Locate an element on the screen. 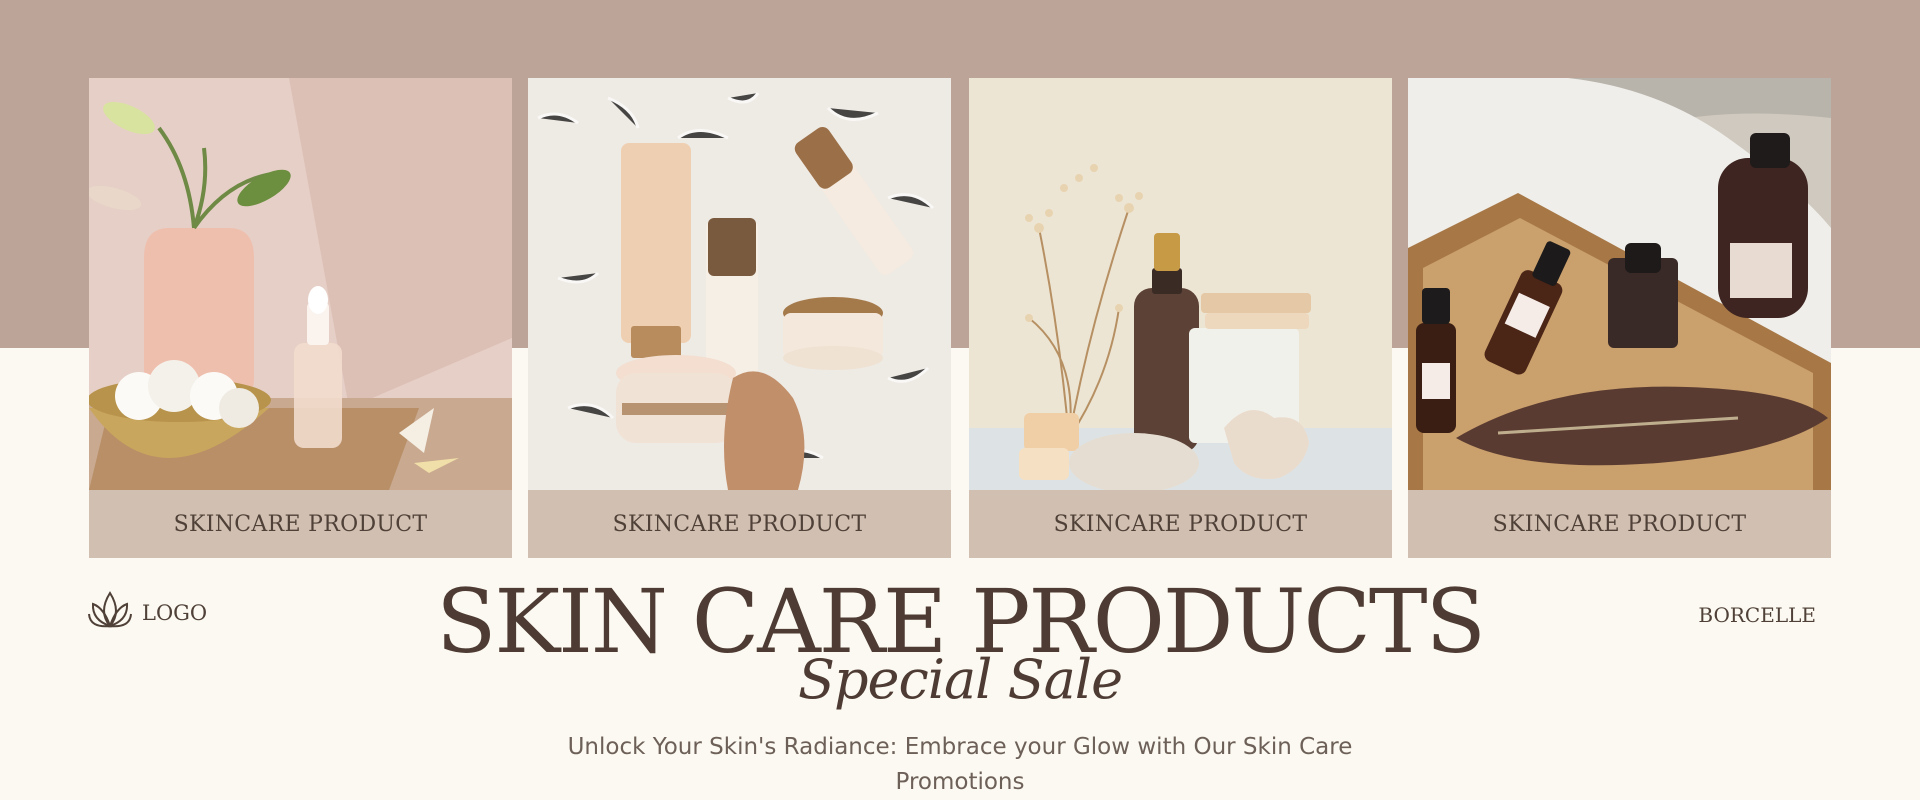  product-card-1: SKINCARE PRODUCT is located at coordinates (300, 318).